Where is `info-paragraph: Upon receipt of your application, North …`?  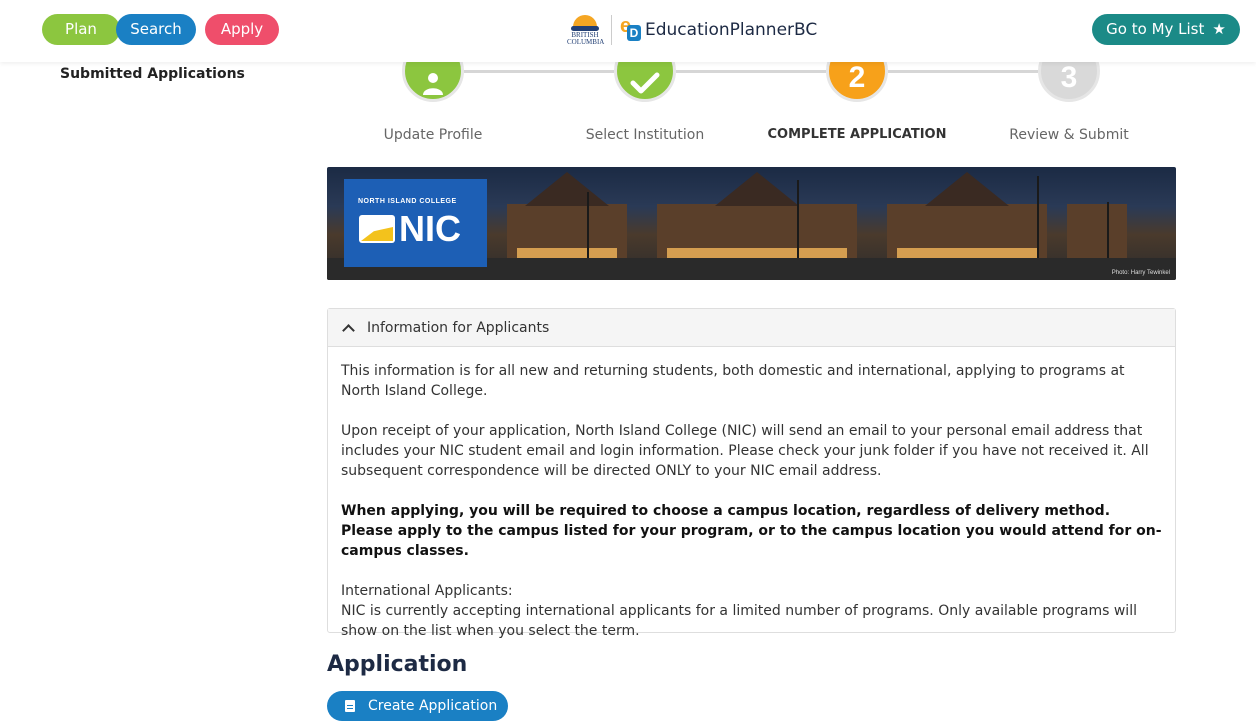
info-paragraph: Upon receipt of your application, North … is located at coordinates (745, 451).